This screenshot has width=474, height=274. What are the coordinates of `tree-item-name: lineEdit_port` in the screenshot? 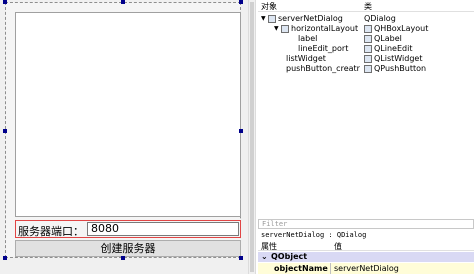 It's located at (323, 48).